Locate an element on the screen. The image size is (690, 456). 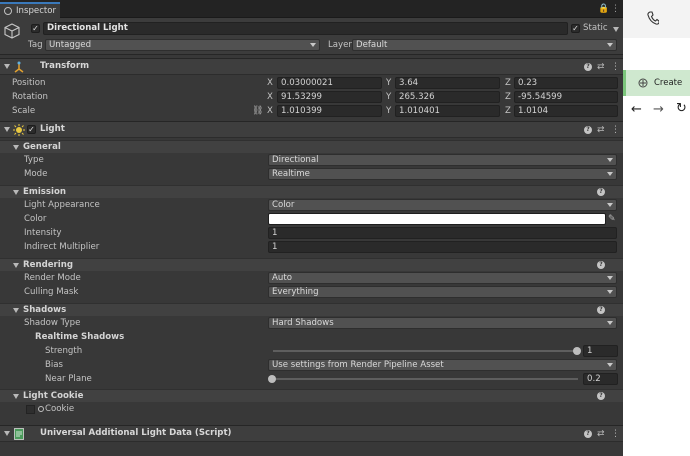
transform-preset-icon: ⇄ is located at coordinates (601, 67).